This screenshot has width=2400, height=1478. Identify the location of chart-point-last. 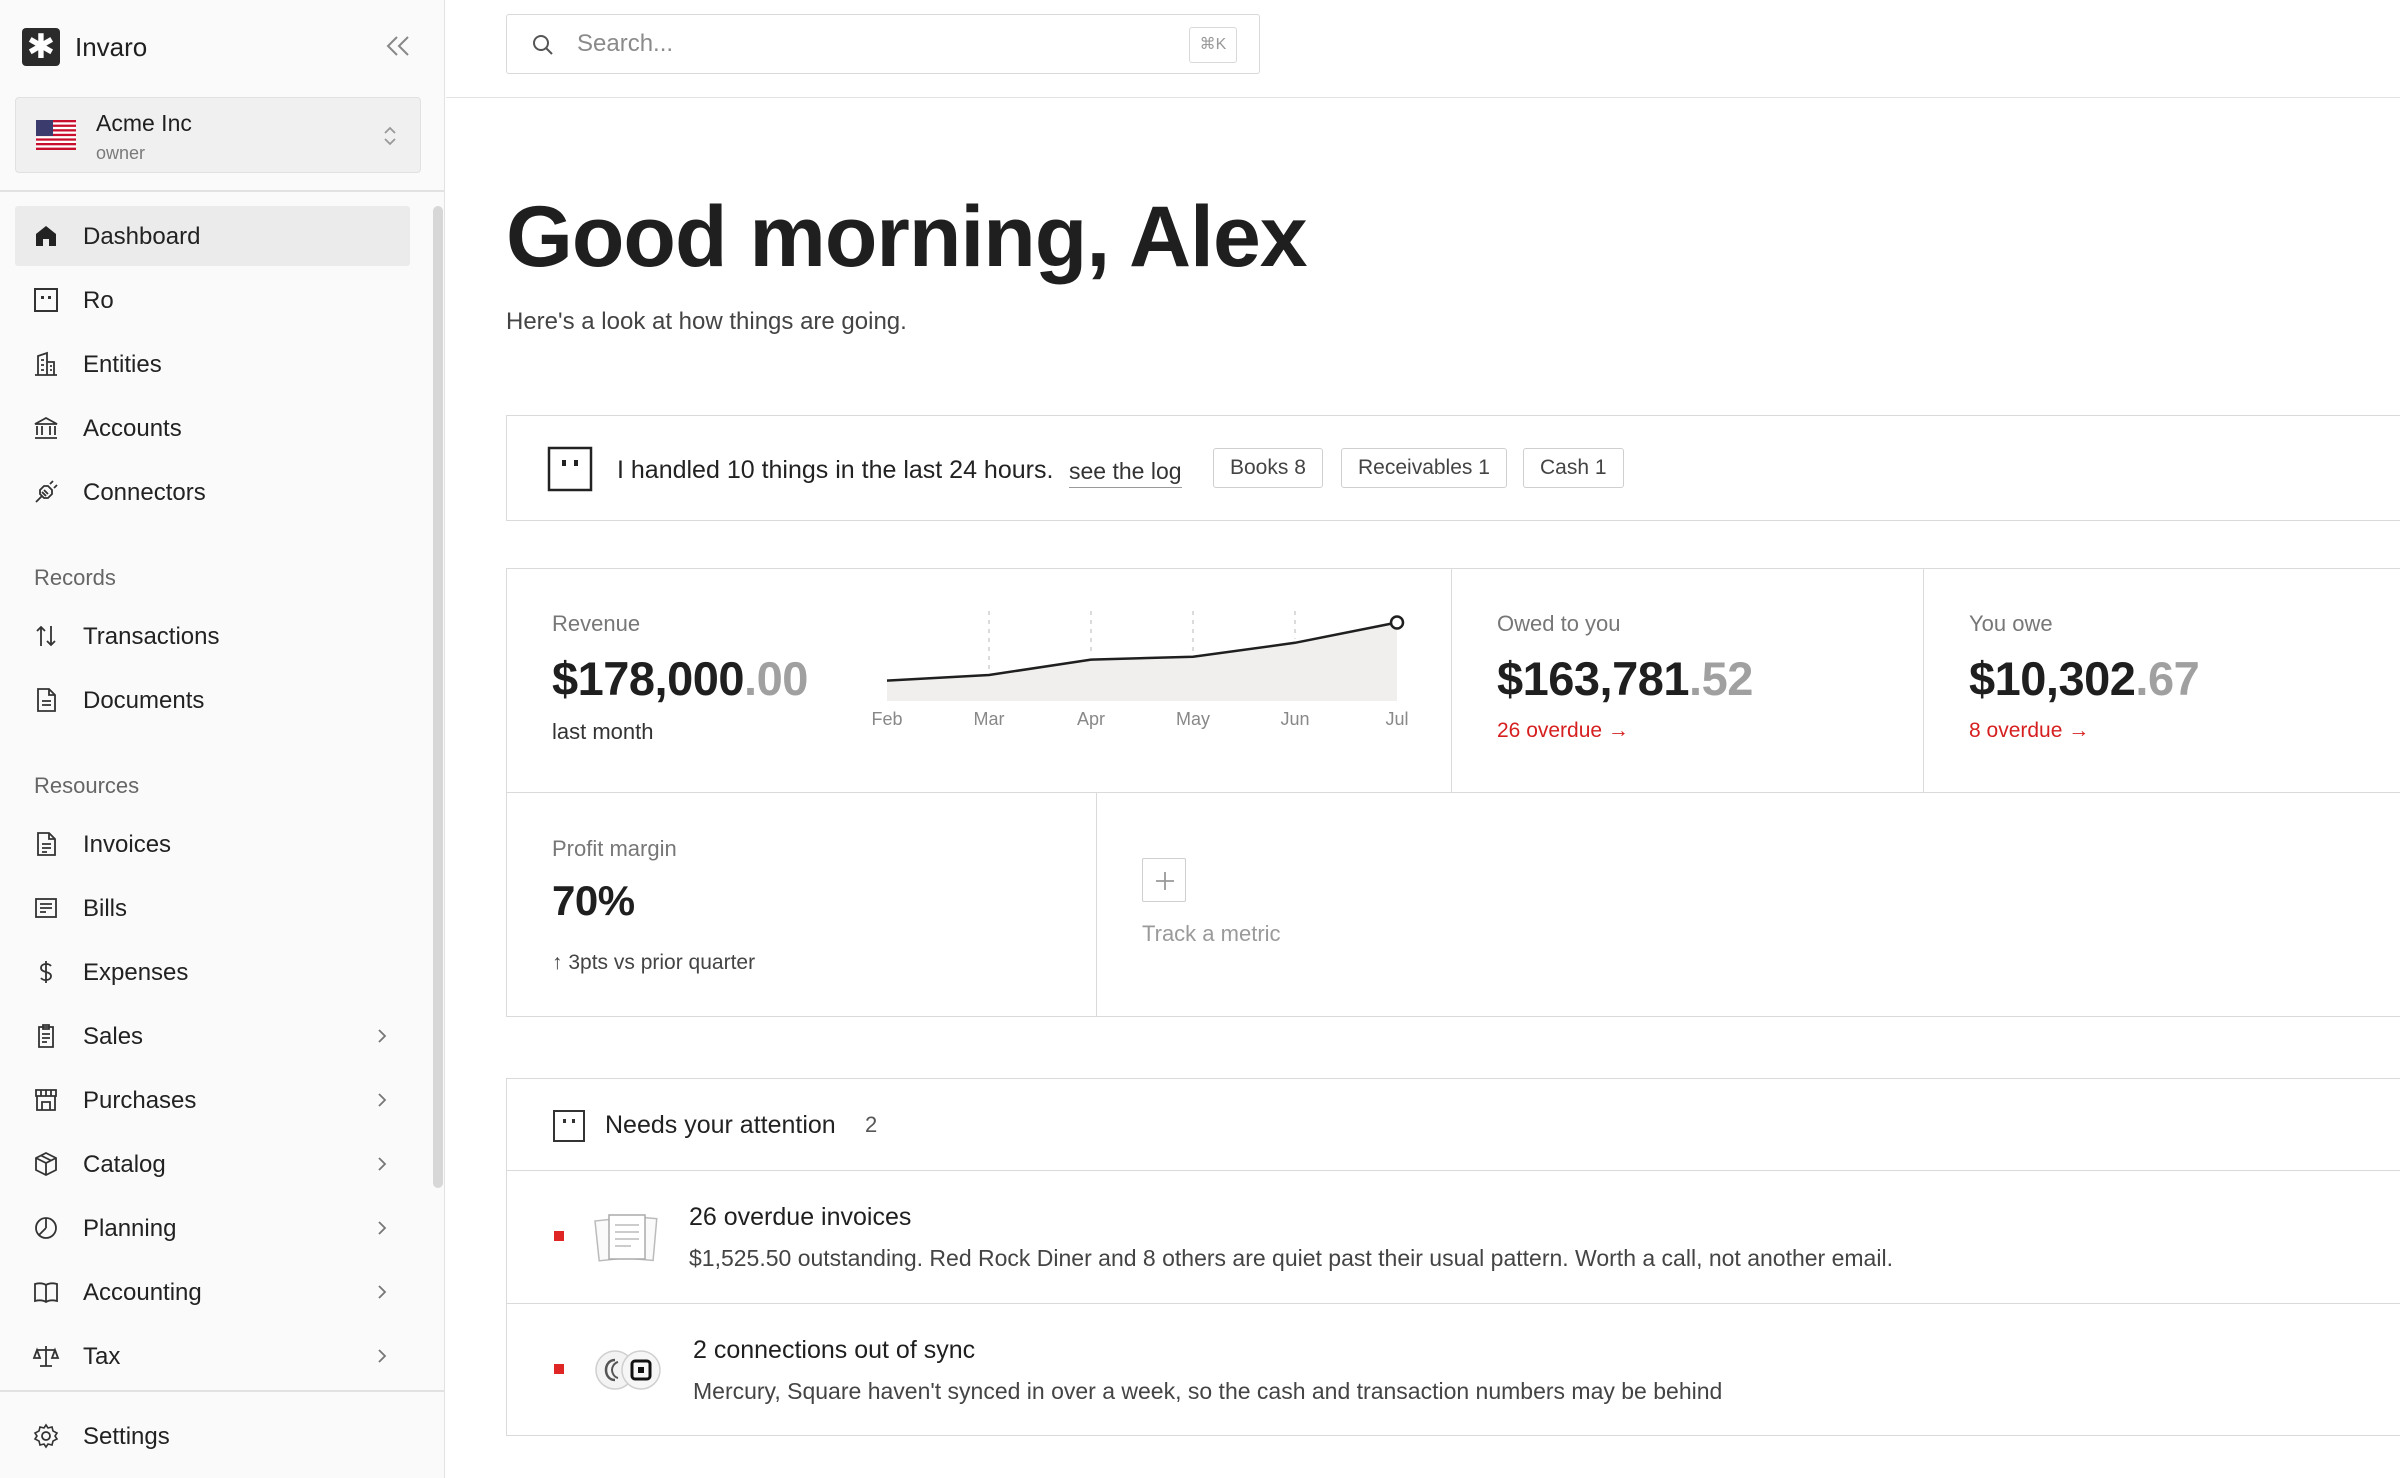
(1397, 622).